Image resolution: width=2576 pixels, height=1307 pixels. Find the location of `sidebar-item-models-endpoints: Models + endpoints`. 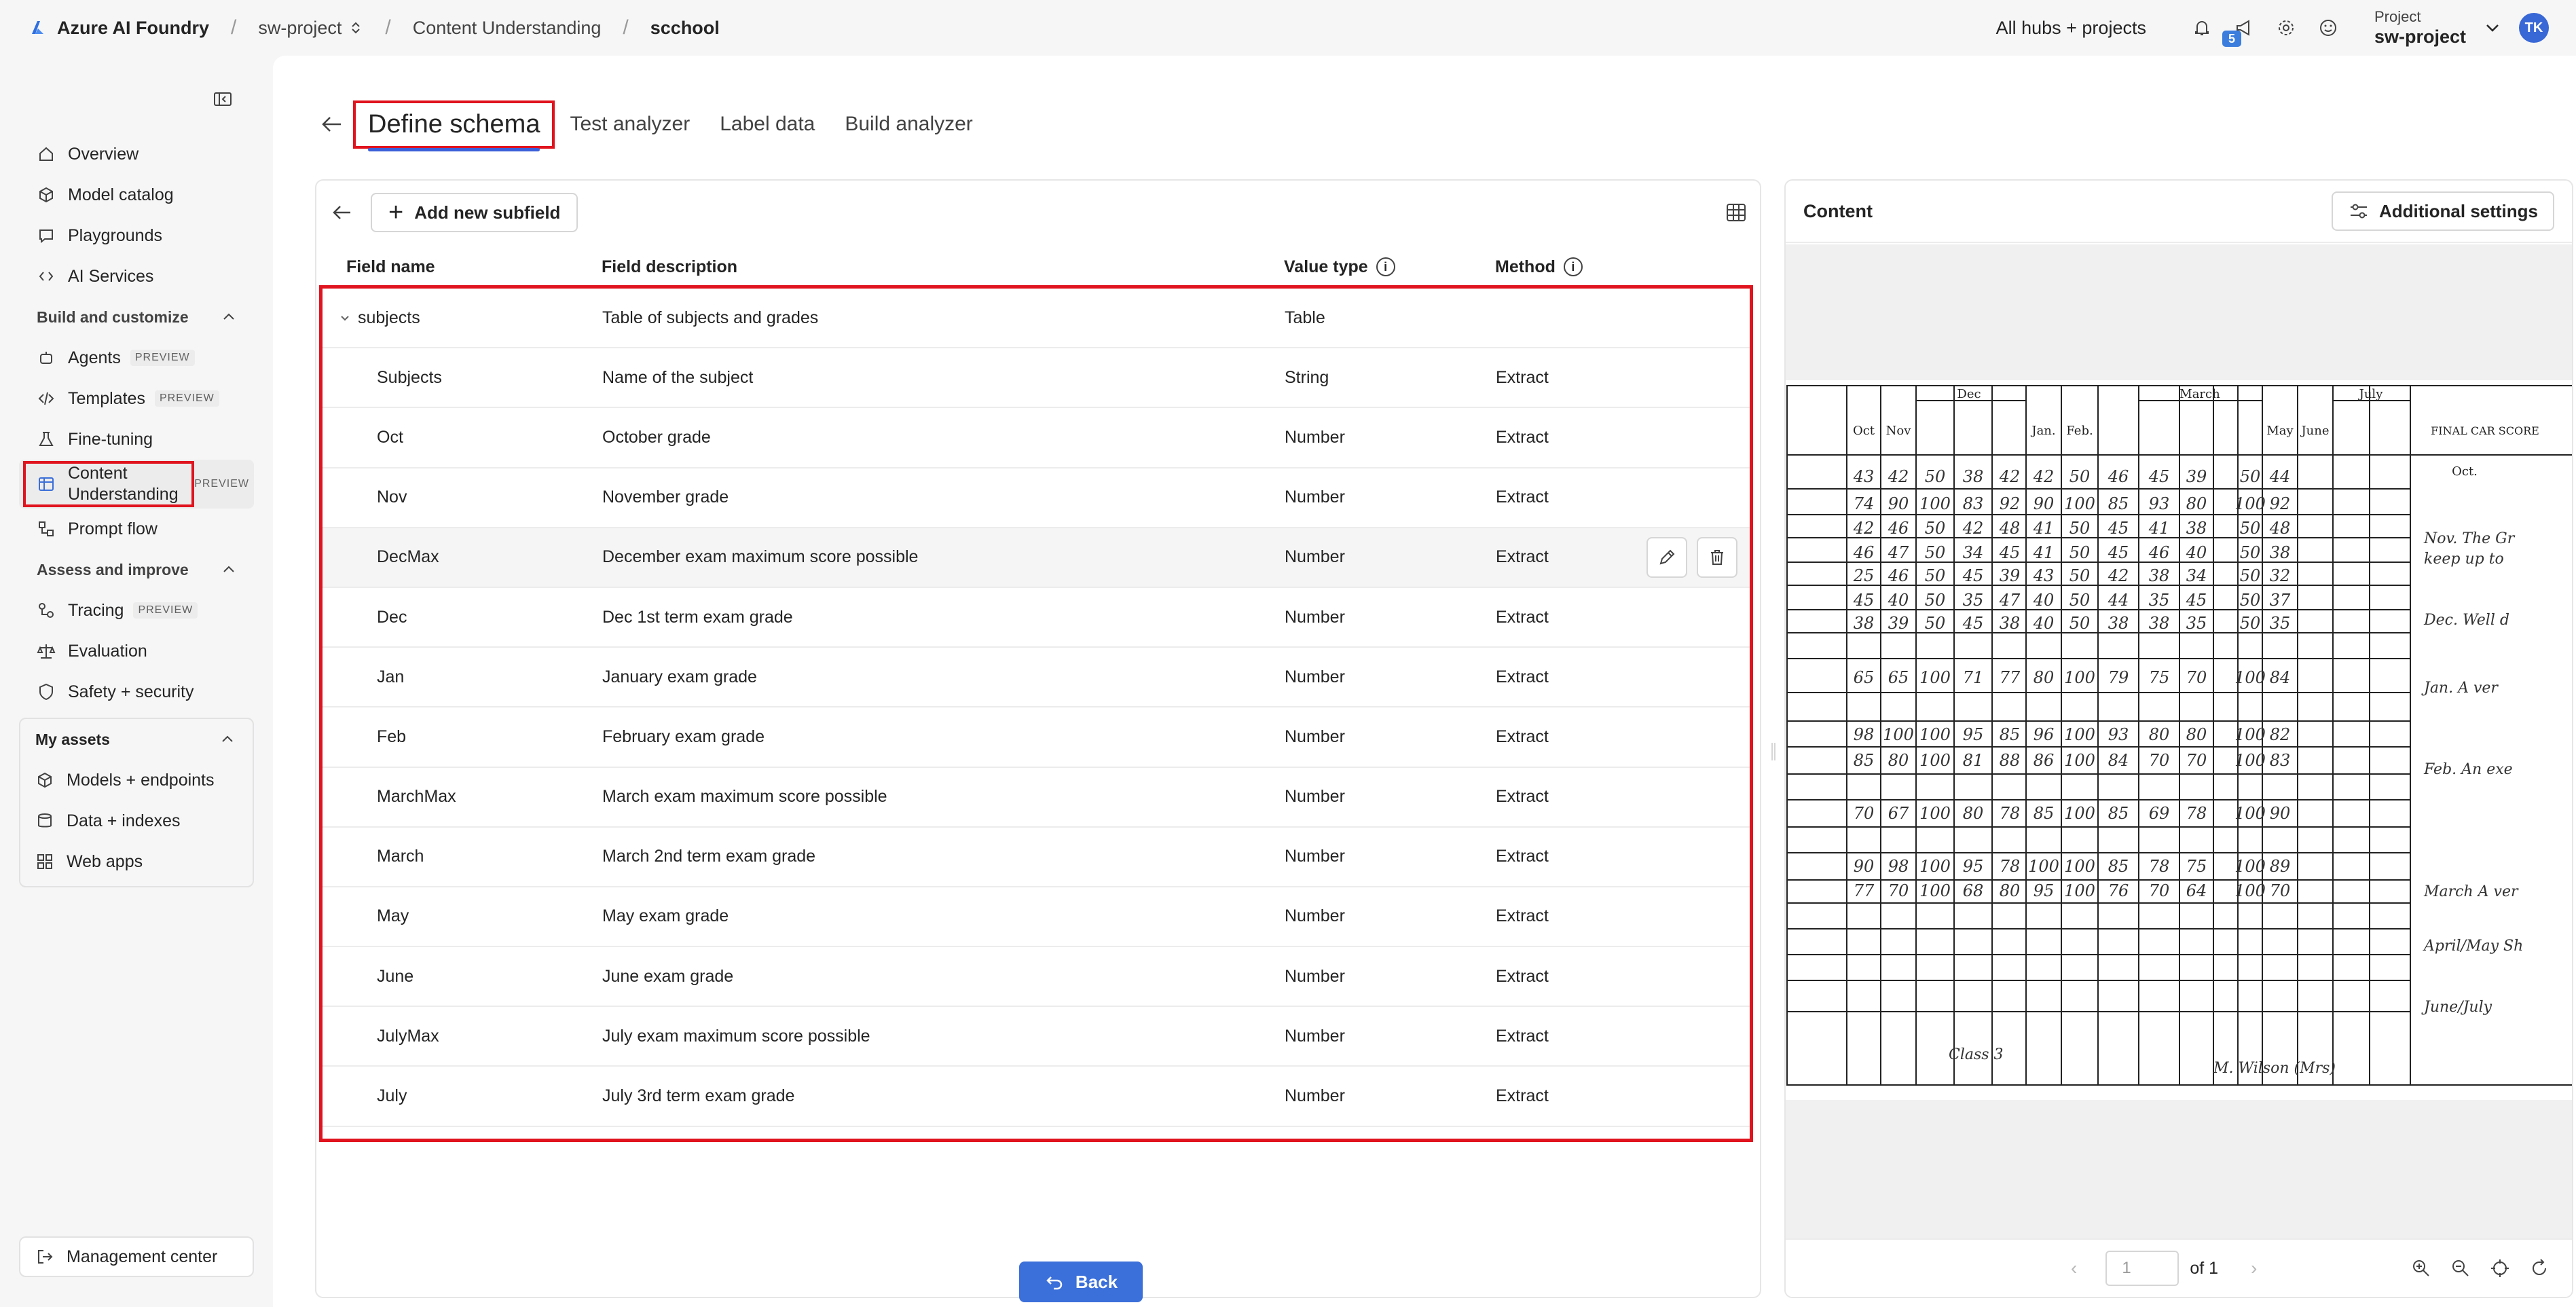

sidebar-item-models-endpoints: Models + endpoints is located at coordinates (136, 780).